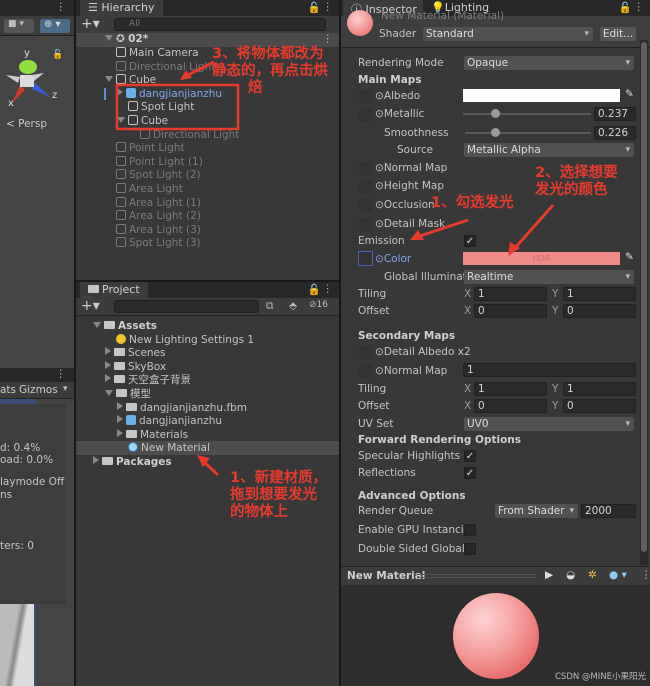  Describe the element at coordinates (161, 107) in the screenshot. I see `hierarchy-item: Spot Light` at that location.